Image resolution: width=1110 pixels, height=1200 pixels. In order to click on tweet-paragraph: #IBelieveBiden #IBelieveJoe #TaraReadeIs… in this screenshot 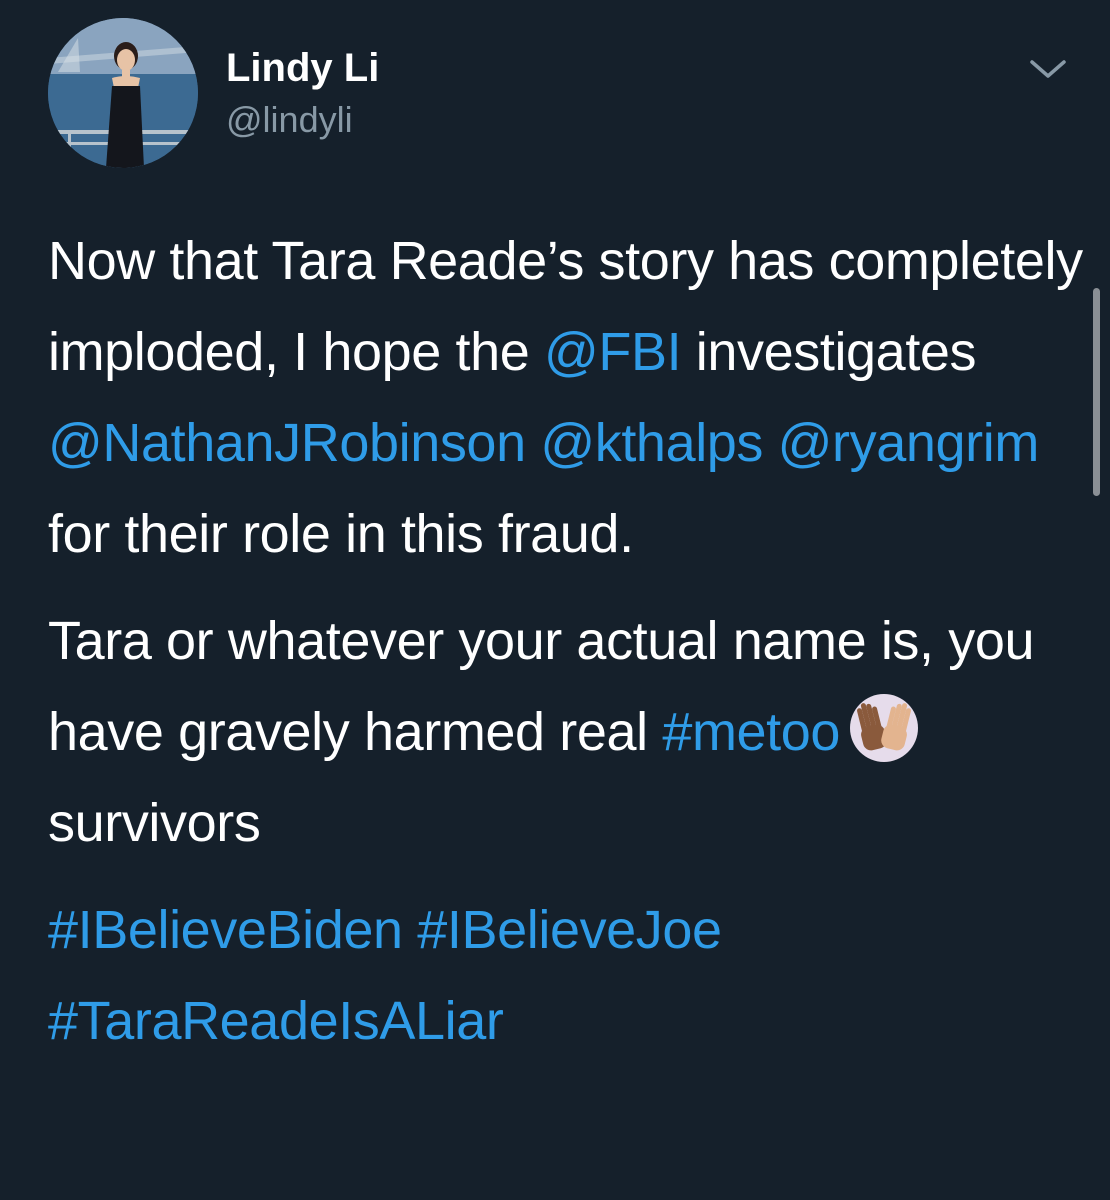, I will do `click(568, 976)`.